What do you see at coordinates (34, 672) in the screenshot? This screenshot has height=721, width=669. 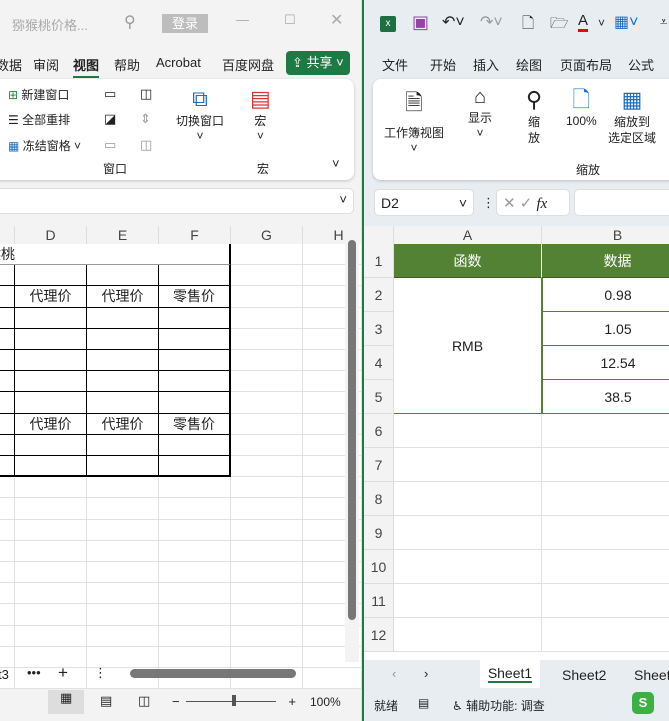 I see `more-sheets-icon: •••` at bounding box center [34, 672].